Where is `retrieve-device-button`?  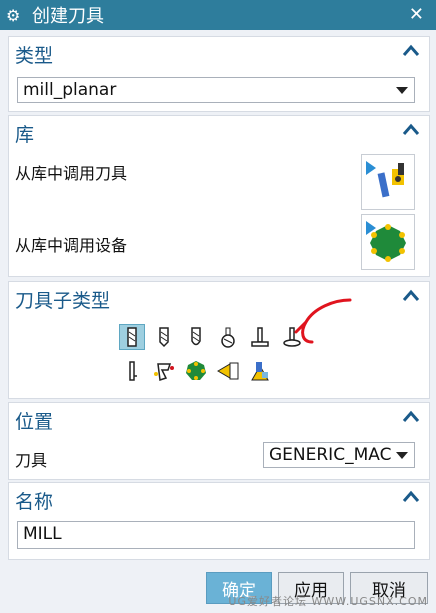 retrieve-device-button is located at coordinates (388, 242).